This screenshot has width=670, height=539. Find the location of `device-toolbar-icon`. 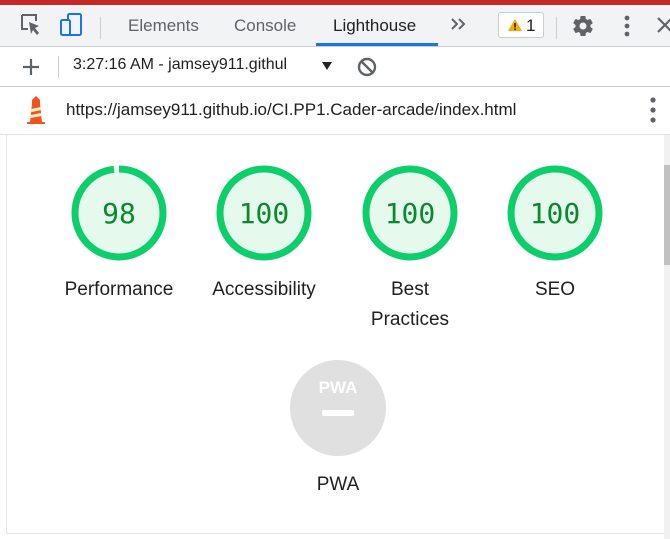

device-toolbar-icon is located at coordinates (71, 25).